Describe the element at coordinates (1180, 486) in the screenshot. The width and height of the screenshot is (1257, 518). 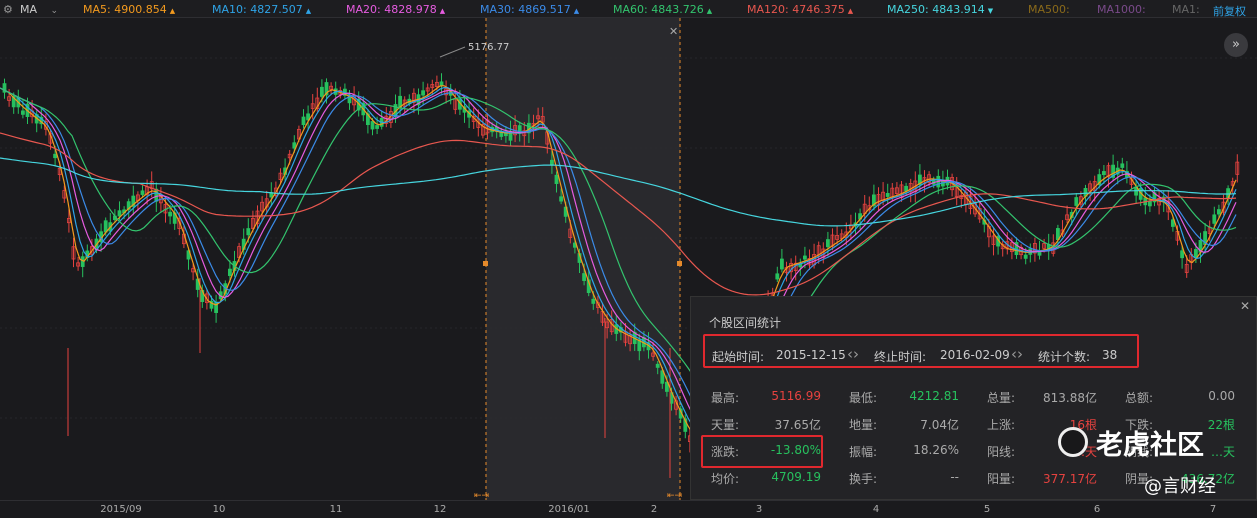
I see `watermark-sub: @言财经` at that location.